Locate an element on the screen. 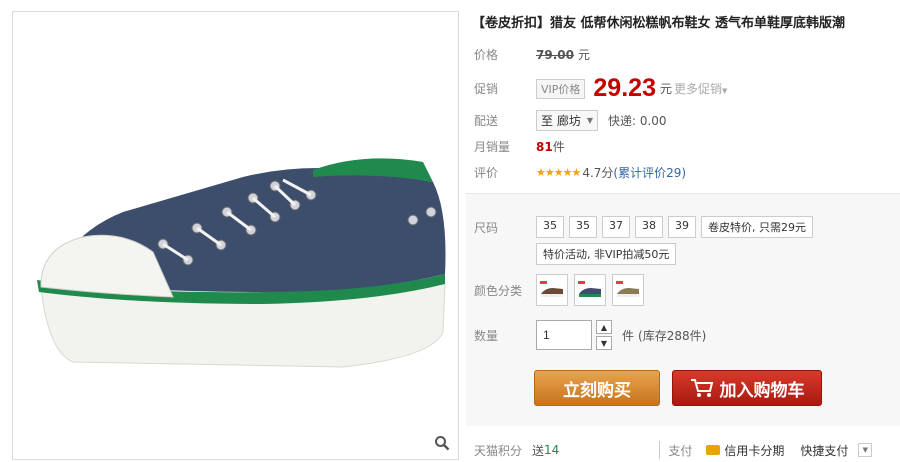  magnifier-icon is located at coordinates (442, 443).